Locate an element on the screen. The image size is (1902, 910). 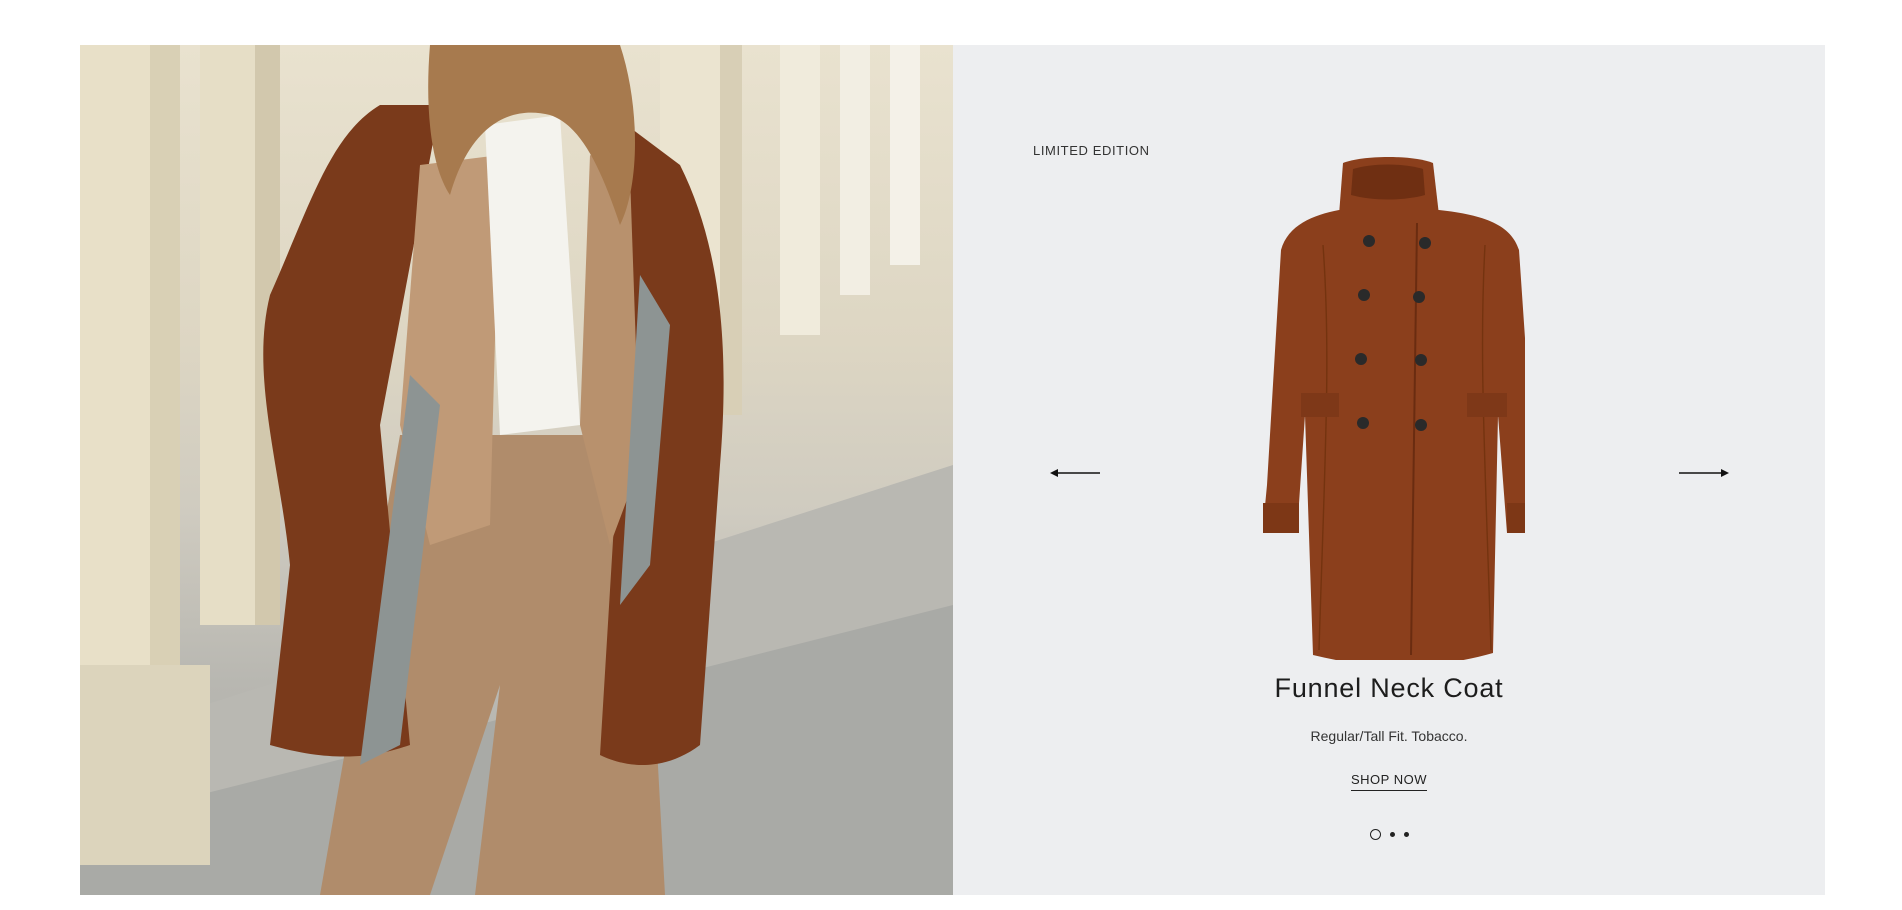
product-title: Funnel Neck Coat is located at coordinates (1389, 688).